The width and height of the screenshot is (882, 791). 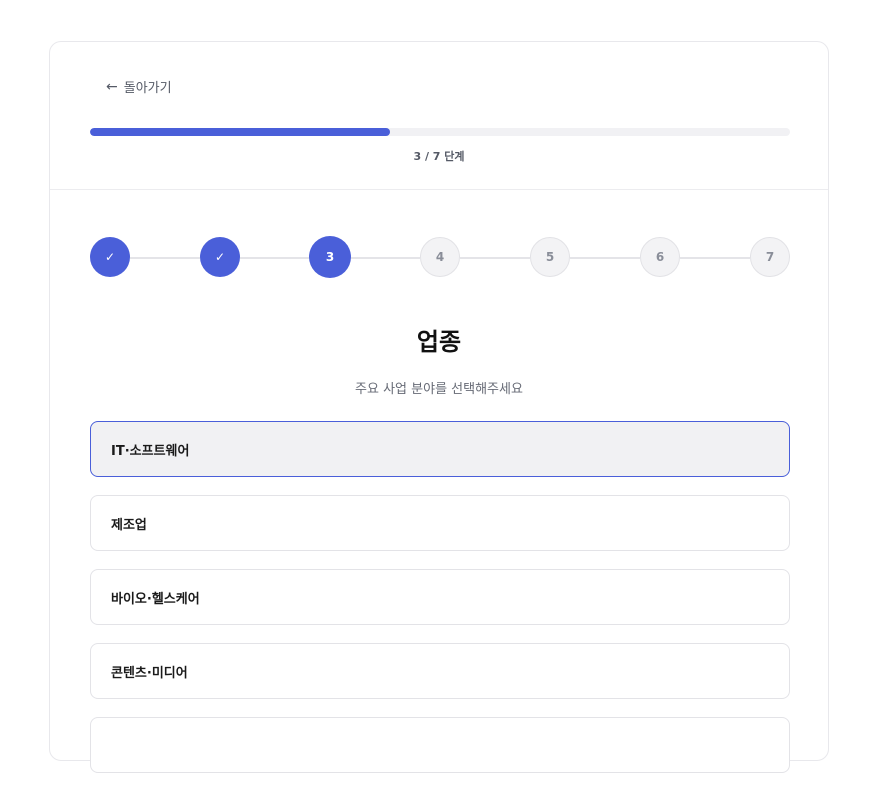 I want to click on page-title: 업종, so click(x=439, y=342).